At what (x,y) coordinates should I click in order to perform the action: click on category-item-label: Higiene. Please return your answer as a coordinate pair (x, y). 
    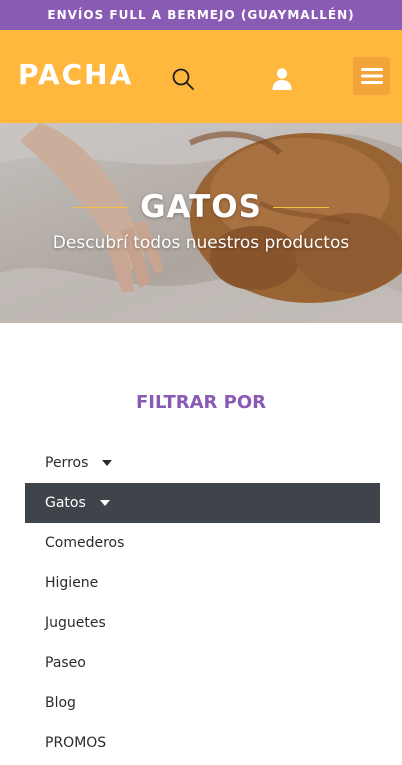
    Looking at the image, I should click on (72, 583).